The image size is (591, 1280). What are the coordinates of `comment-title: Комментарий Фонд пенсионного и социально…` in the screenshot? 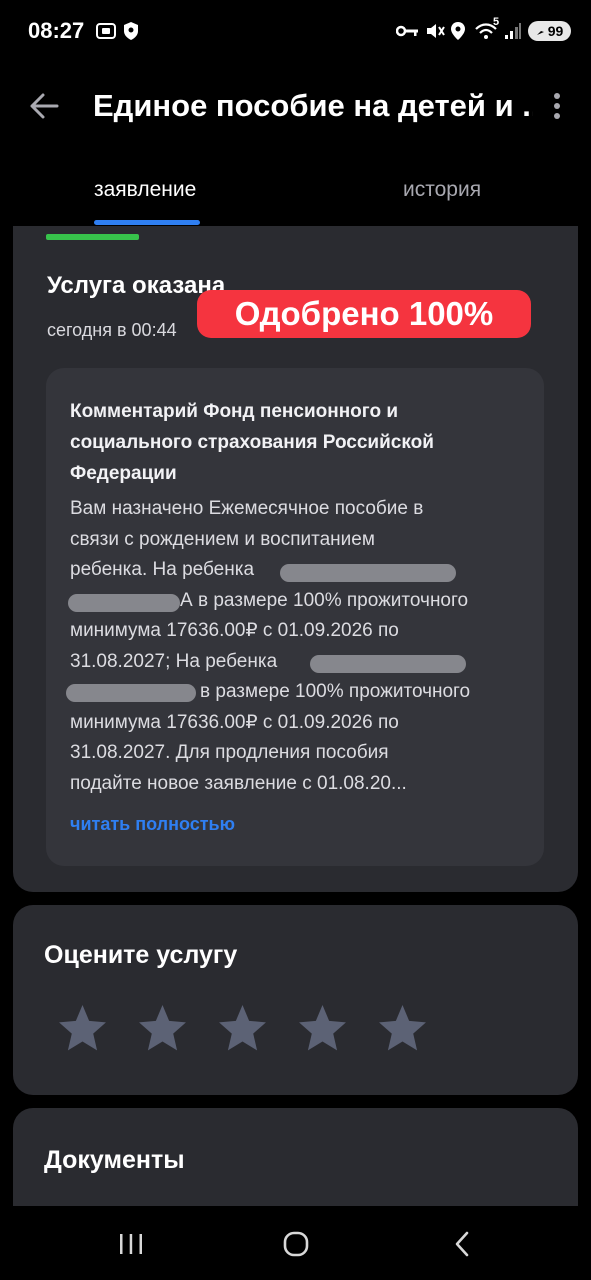 It's located at (252, 442).